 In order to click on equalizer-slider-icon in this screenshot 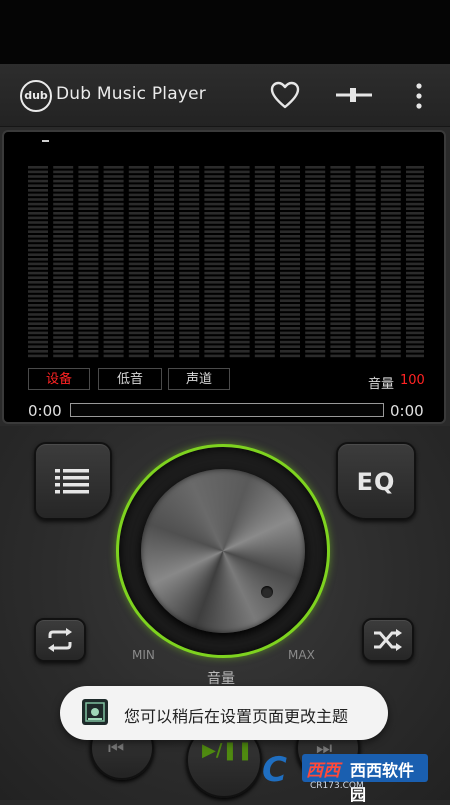, I will do `click(354, 95)`.